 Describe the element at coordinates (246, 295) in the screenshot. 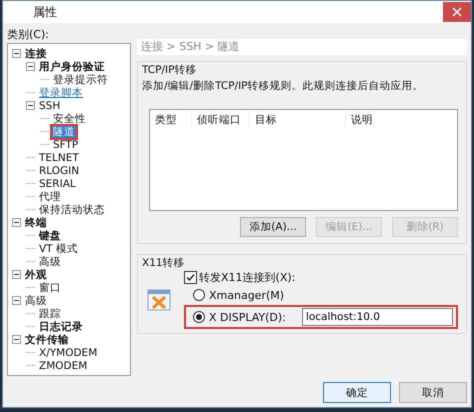

I see `radio-label: Xmanager(M)` at that location.